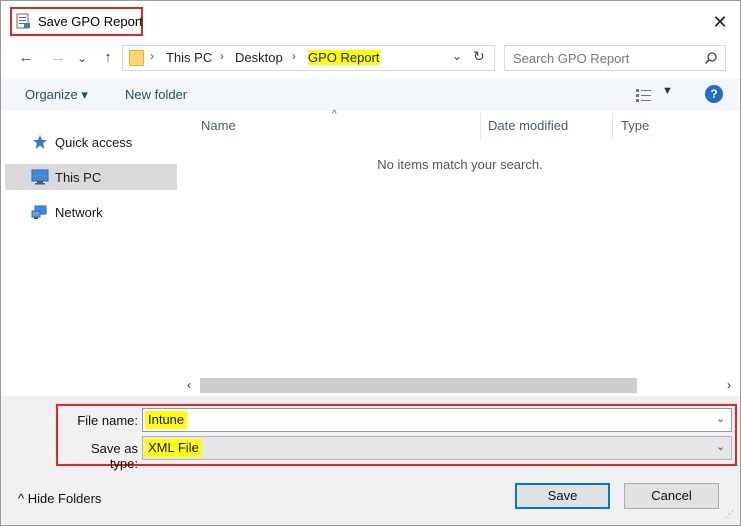 The width and height of the screenshot is (741, 526). What do you see at coordinates (166, 420) in the screenshot?
I see `file-name-value: Intune` at bounding box center [166, 420].